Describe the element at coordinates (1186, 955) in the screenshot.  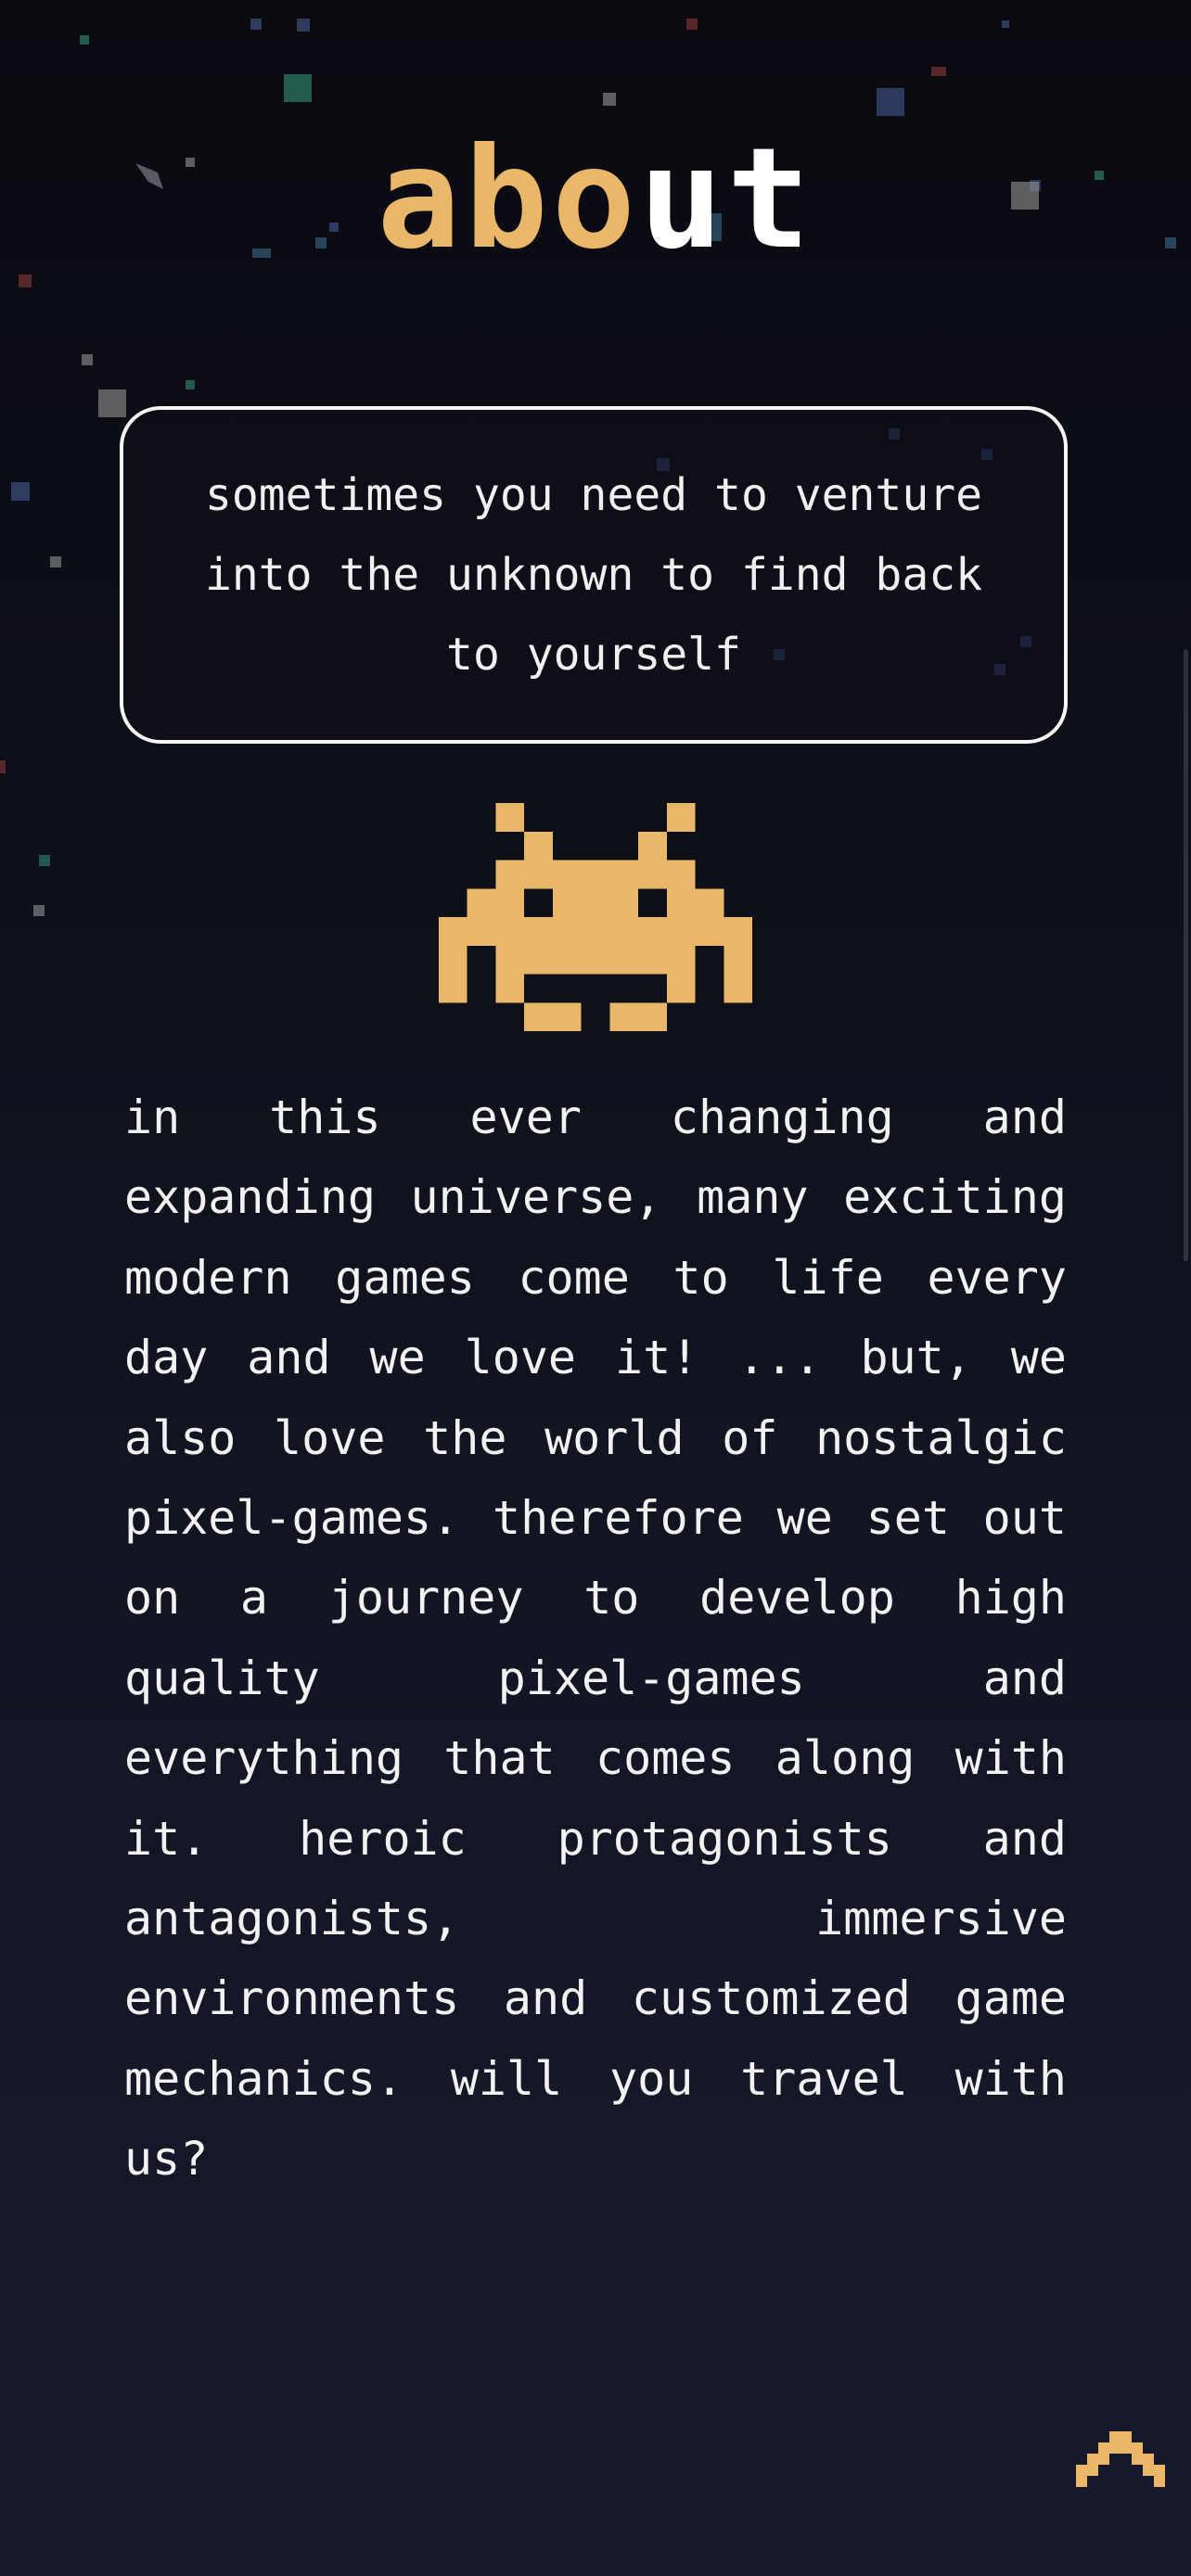
I see `scrollbar` at that location.